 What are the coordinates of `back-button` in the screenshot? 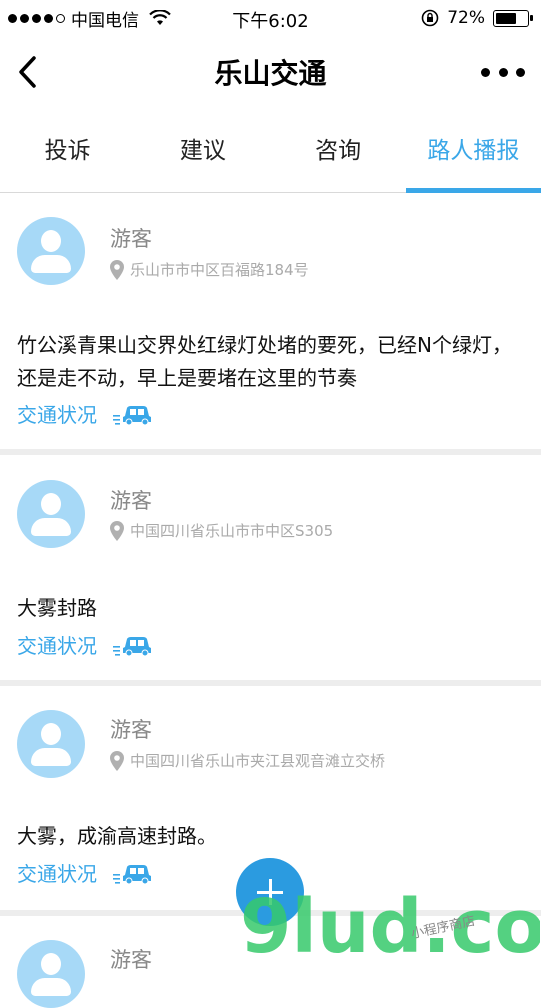 It's located at (29, 72).